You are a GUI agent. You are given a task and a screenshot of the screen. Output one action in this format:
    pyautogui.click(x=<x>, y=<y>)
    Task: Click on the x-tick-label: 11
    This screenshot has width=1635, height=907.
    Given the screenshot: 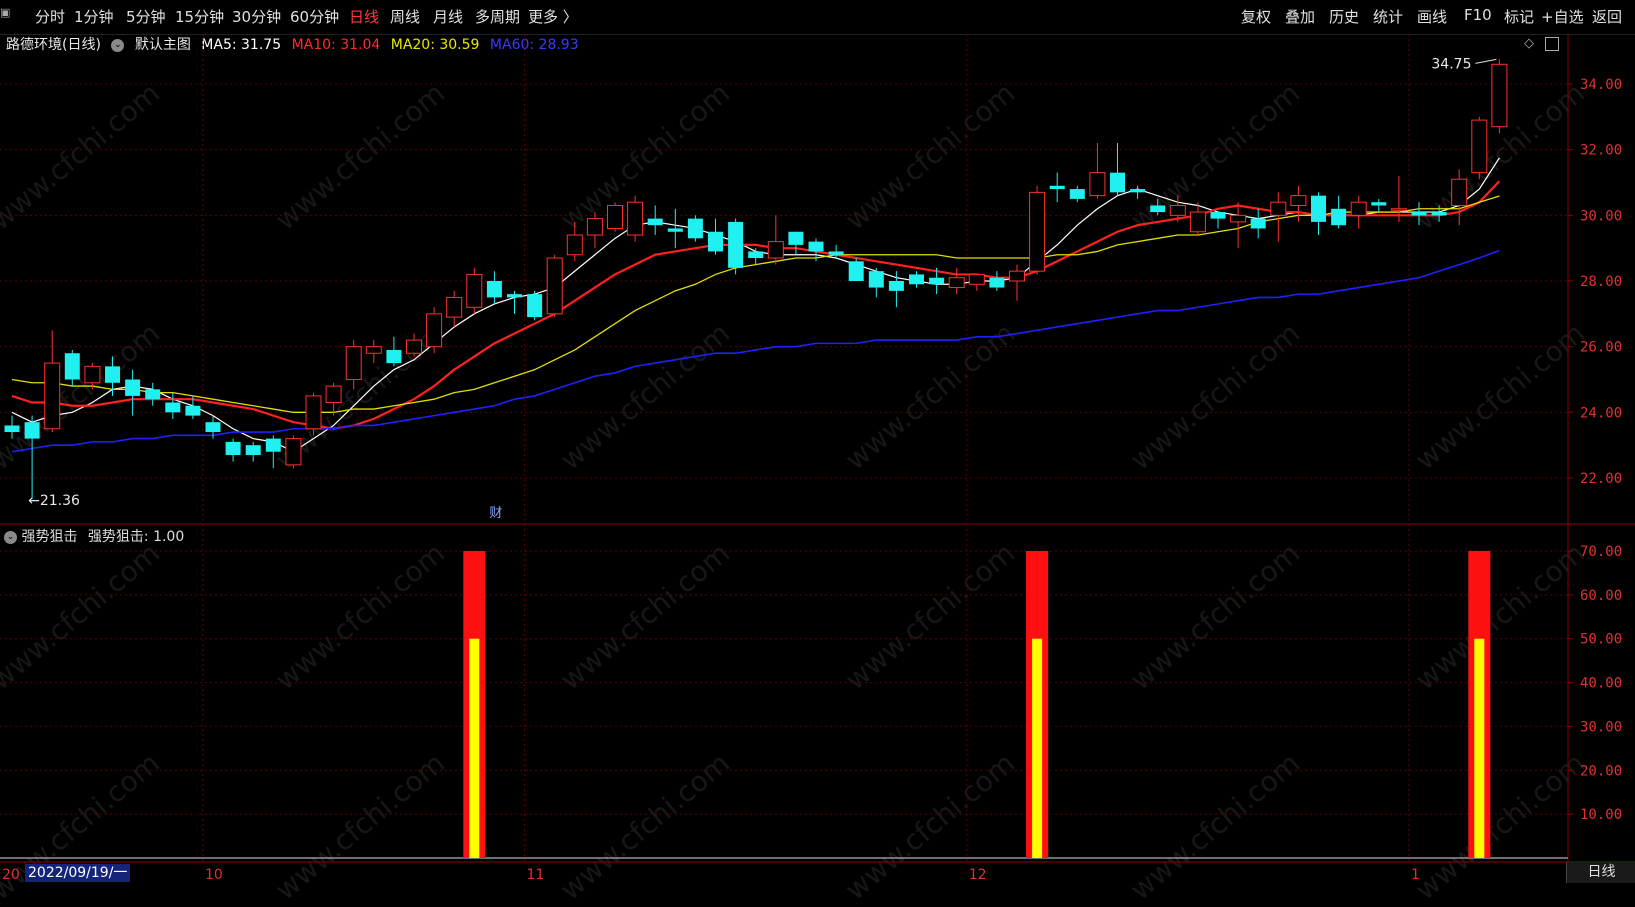 What is the action you would take?
    pyautogui.click(x=536, y=875)
    